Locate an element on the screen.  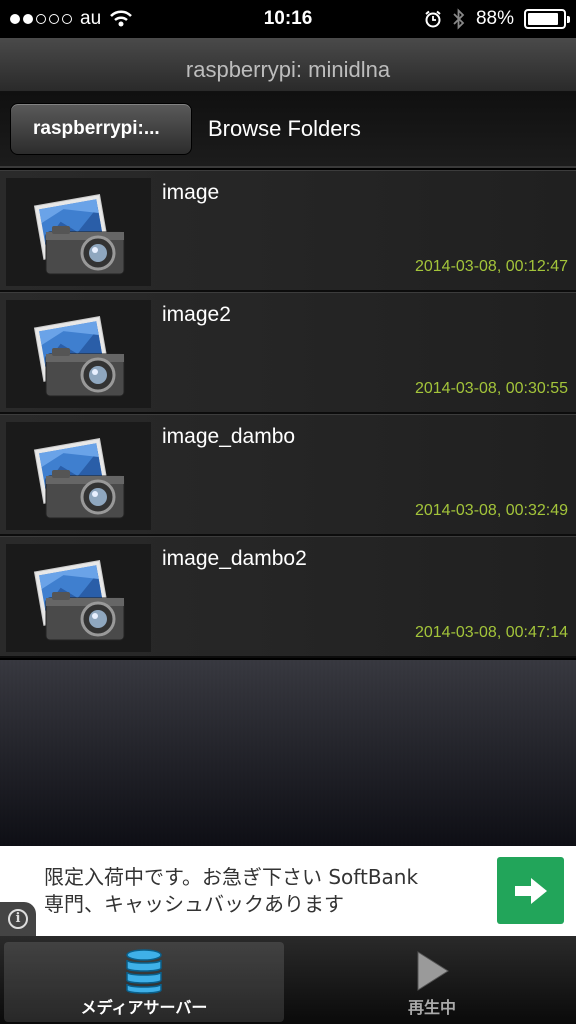
status-bar: au 10:16 88% is located at coordinates (288, 19).